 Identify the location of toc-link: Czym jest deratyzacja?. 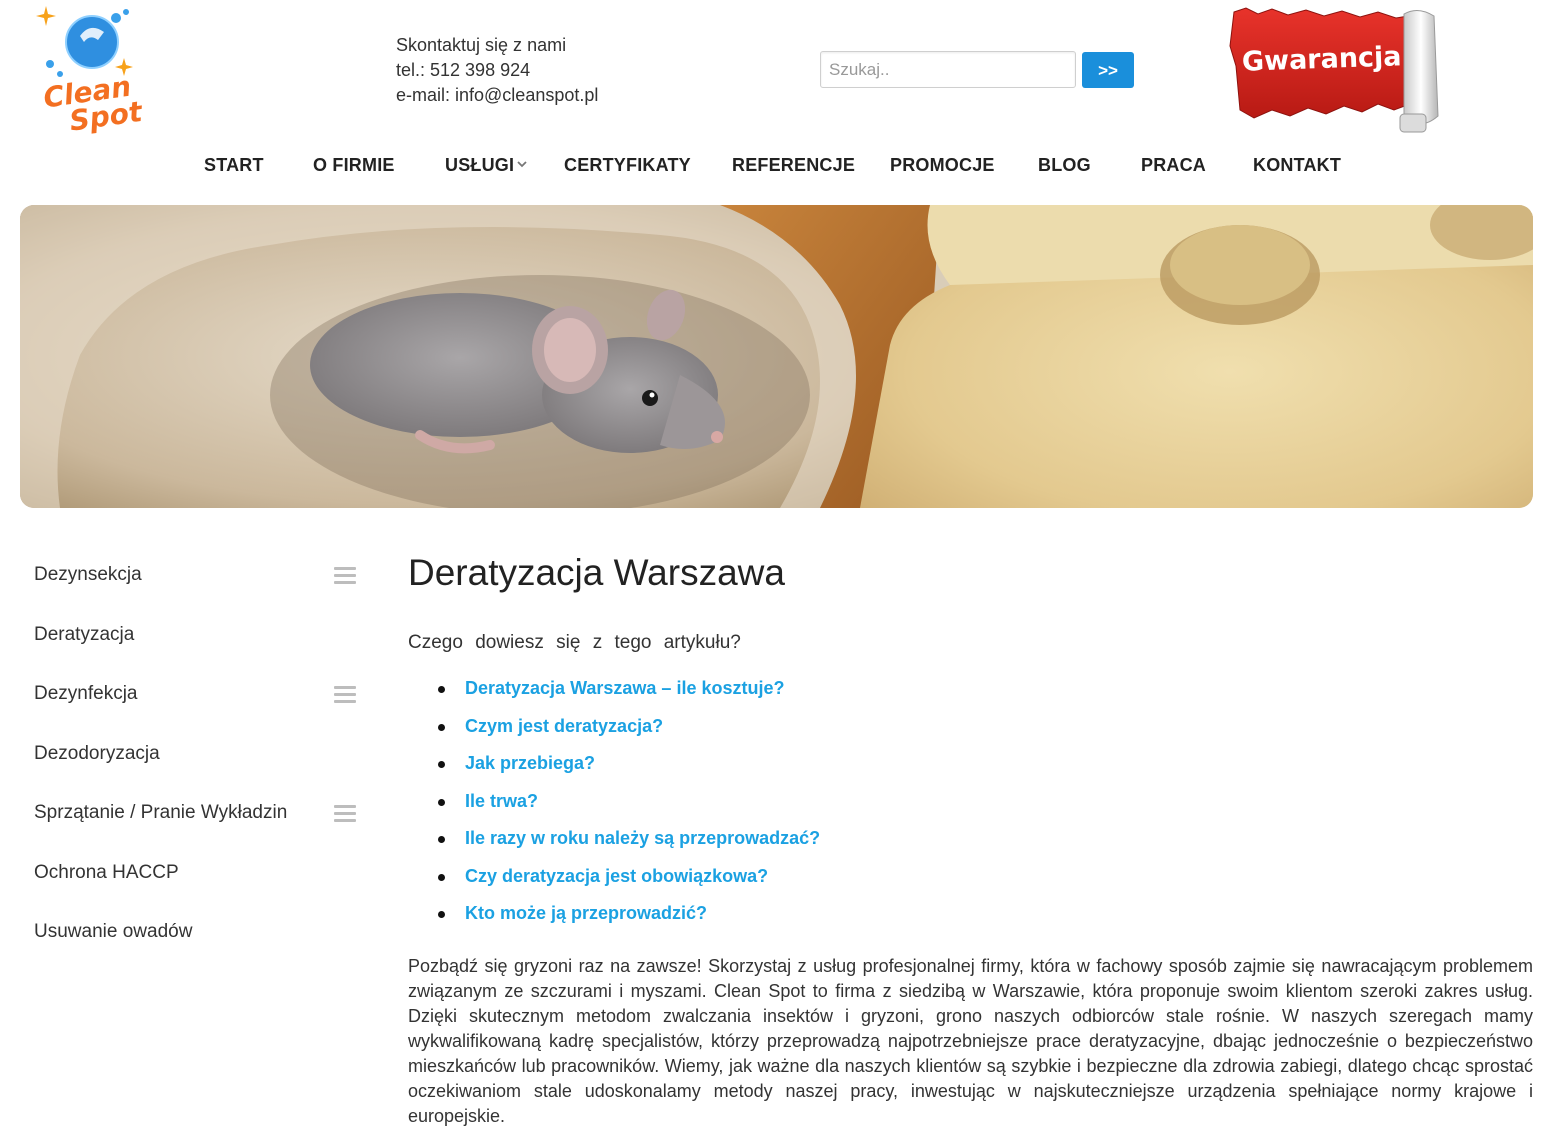
(564, 726).